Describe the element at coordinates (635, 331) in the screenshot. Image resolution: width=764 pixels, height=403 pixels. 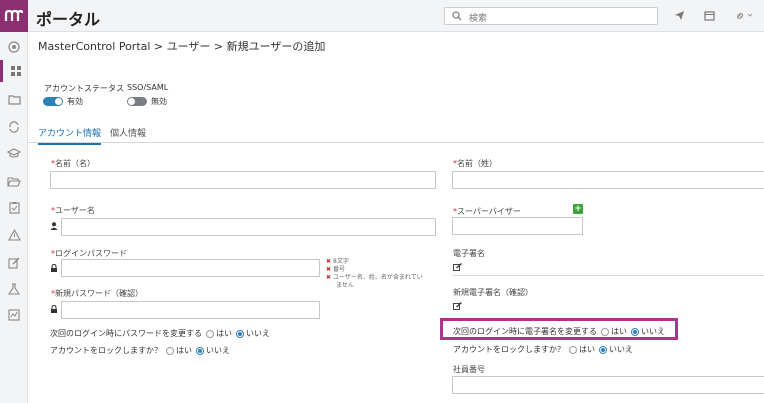
I see `change-esignature-no-radio` at that location.